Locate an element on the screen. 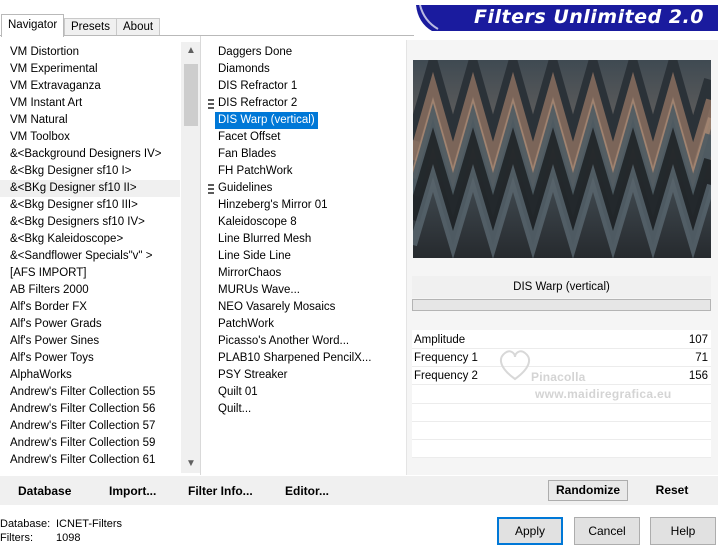 This screenshot has height=545, width=718. filter-item: Fan Blades is located at coordinates (247, 154).